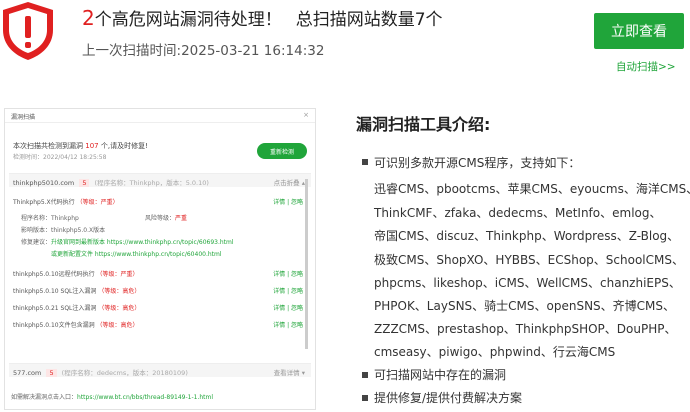 The height and width of the screenshot is (412, 690). Describe the element at coordinates (639, 31) in the screenshot. I see `view-now-button: 立即查看` at that location.